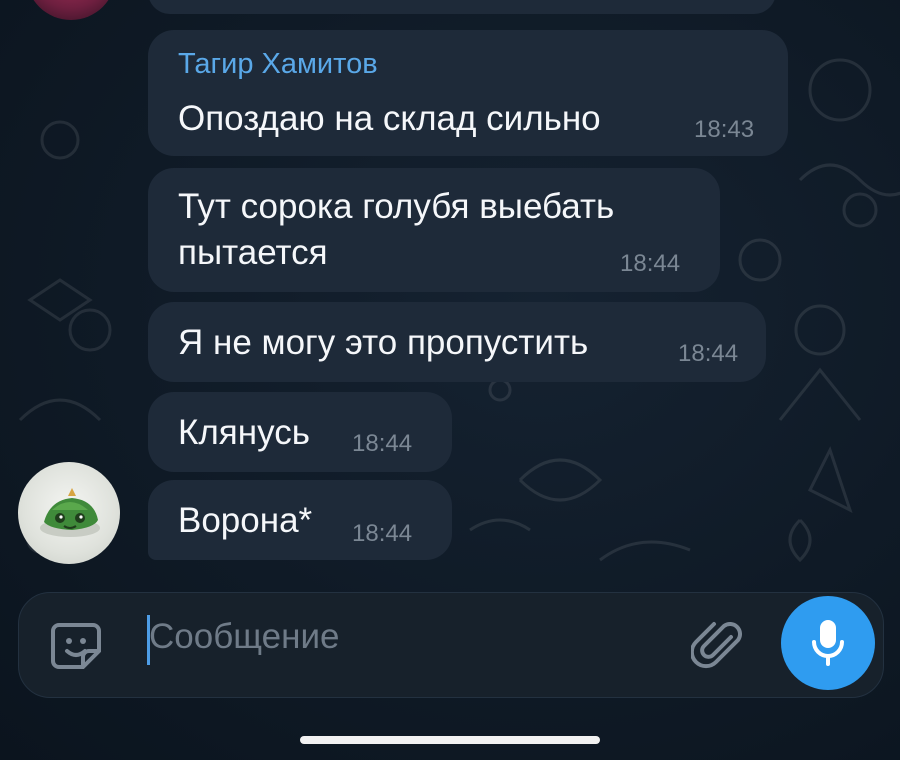  I want to click on message-bubble: Клянусь 18:44, so click(300, 432).